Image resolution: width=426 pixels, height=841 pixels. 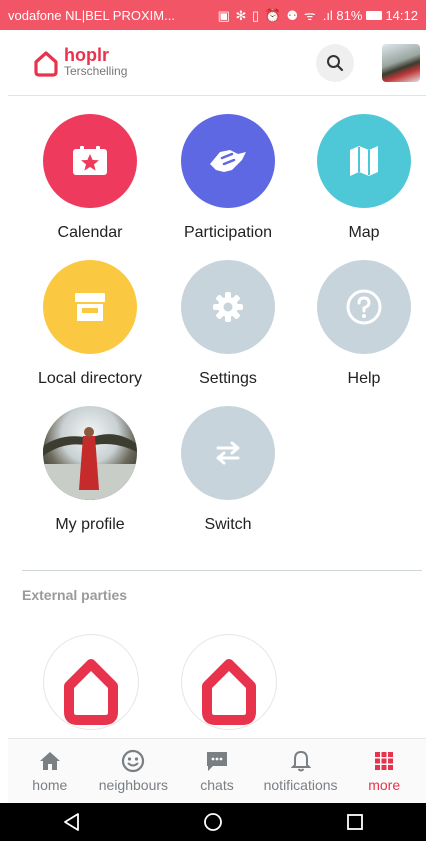 I want to click on menu-item-calendar: Calendar, so click(x=90, y=178).